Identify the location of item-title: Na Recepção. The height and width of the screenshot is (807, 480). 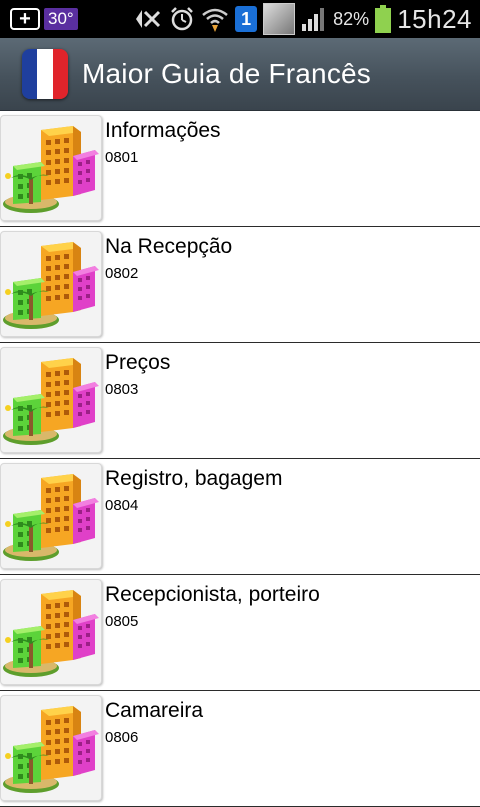
(169, 246).